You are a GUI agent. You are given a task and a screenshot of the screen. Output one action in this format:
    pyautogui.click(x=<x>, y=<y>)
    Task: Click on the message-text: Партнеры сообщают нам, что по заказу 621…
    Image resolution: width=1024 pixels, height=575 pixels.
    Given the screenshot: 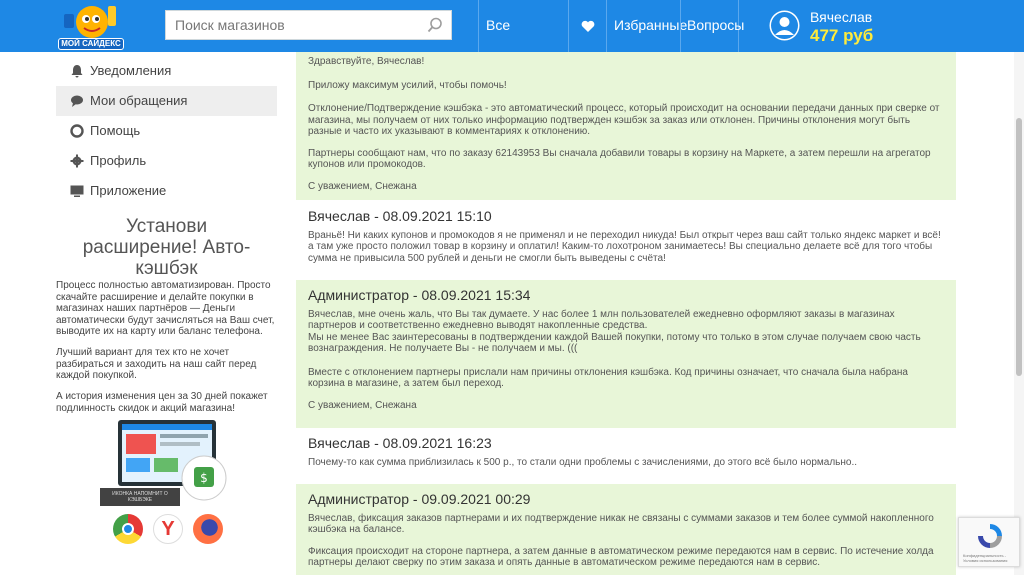 What is the action you would take?
    pyautogui.click(x=619, y=159)
    